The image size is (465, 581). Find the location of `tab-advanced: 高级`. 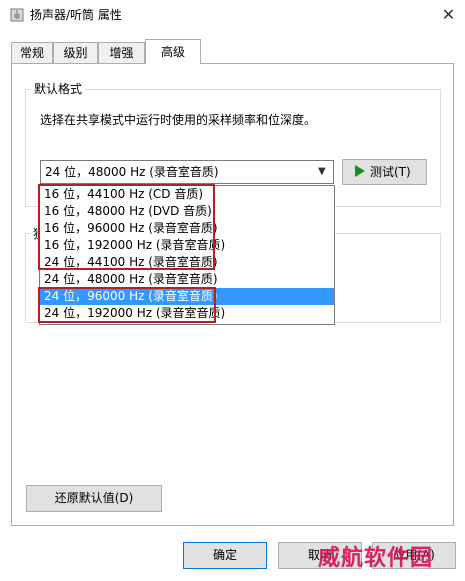

tab-advanced: 高级 is located at coordinates (173, 51).